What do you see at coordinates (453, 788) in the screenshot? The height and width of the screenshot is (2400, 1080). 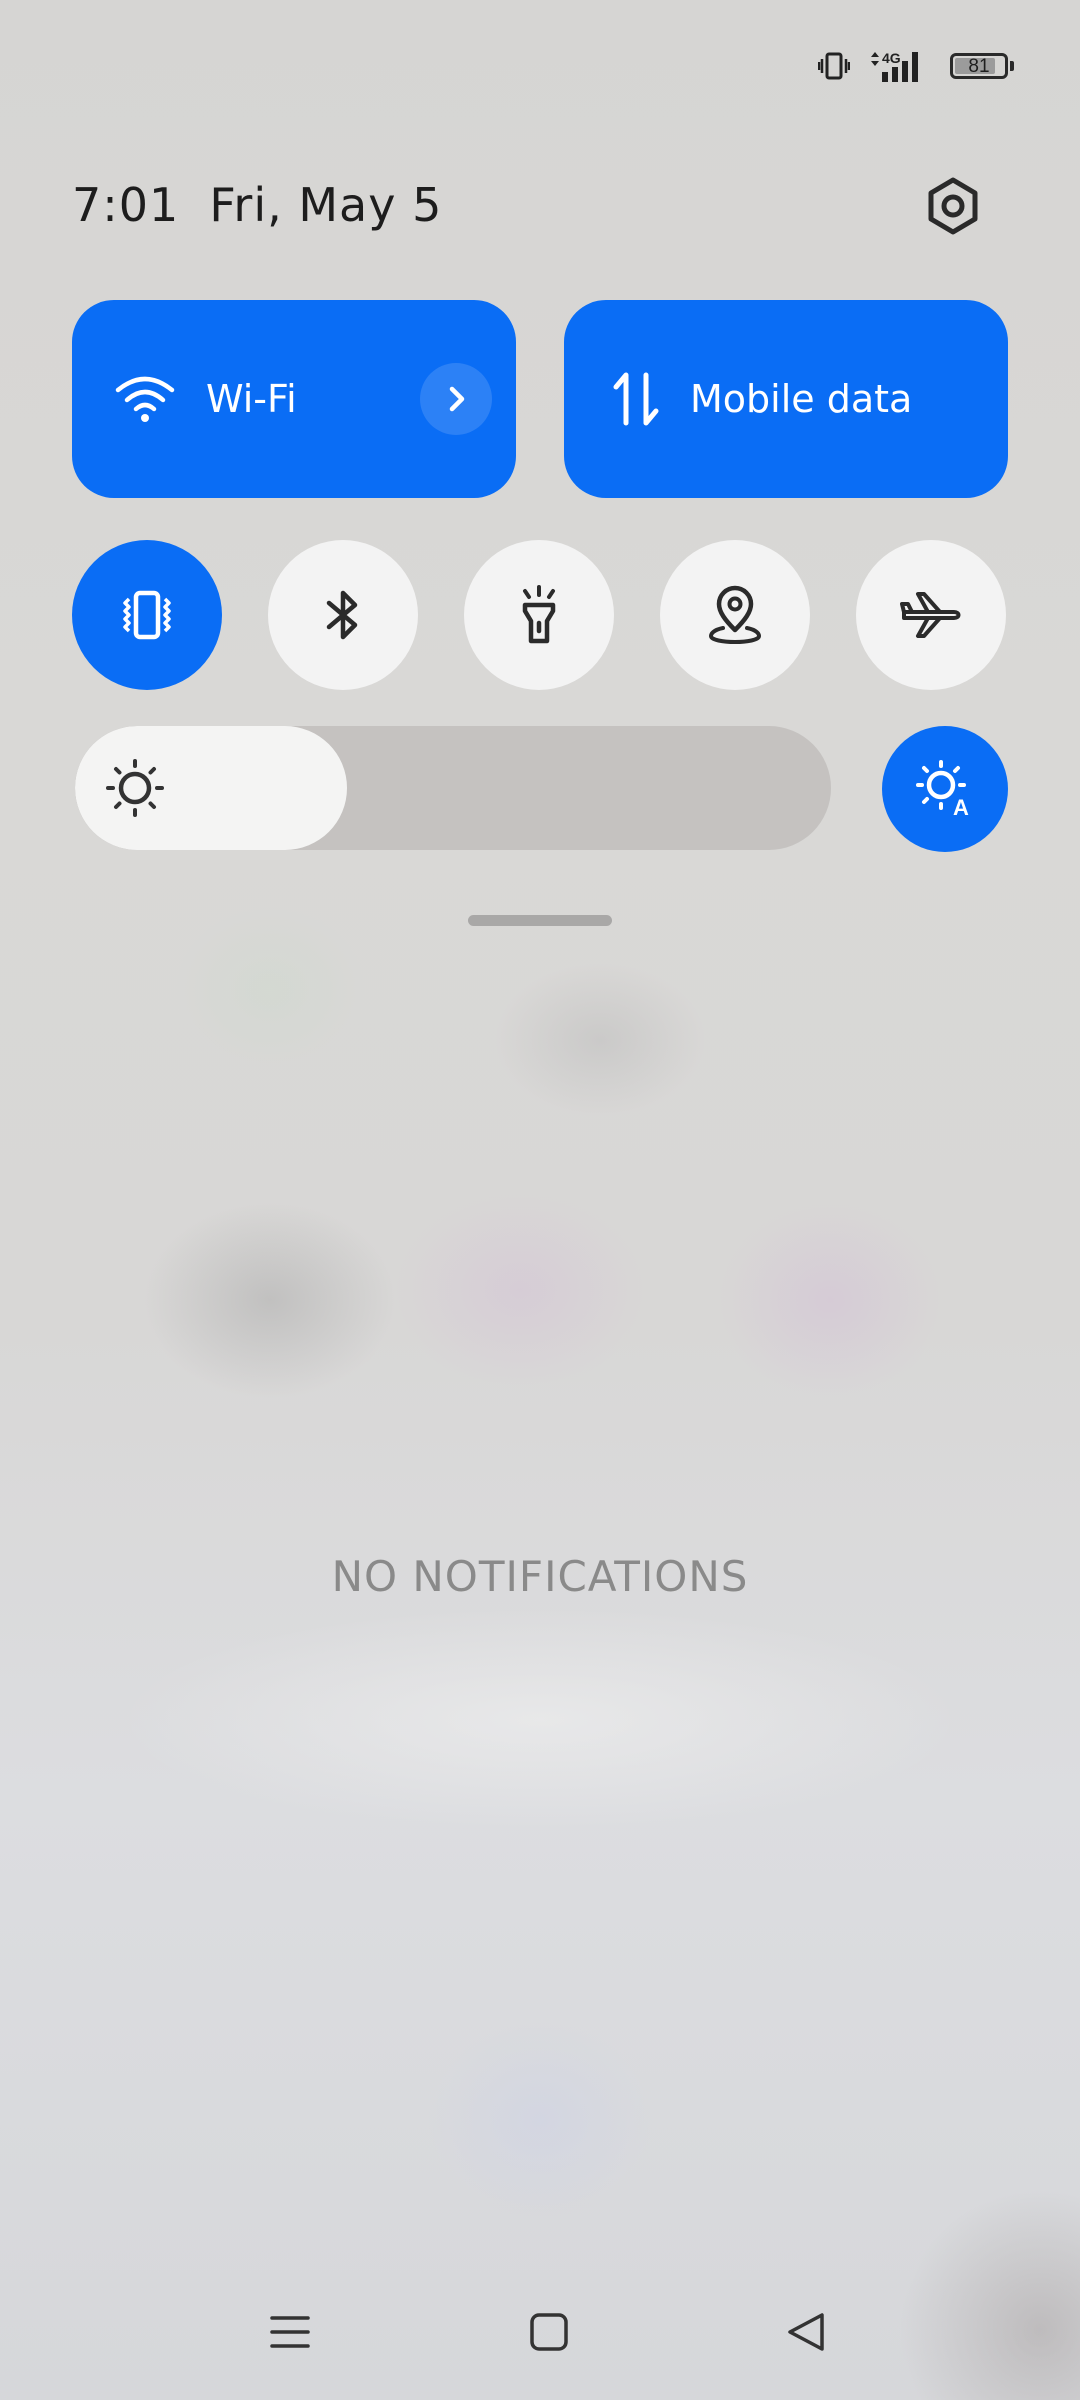 I see `brightness-slider` at bounding box center [453, 788].